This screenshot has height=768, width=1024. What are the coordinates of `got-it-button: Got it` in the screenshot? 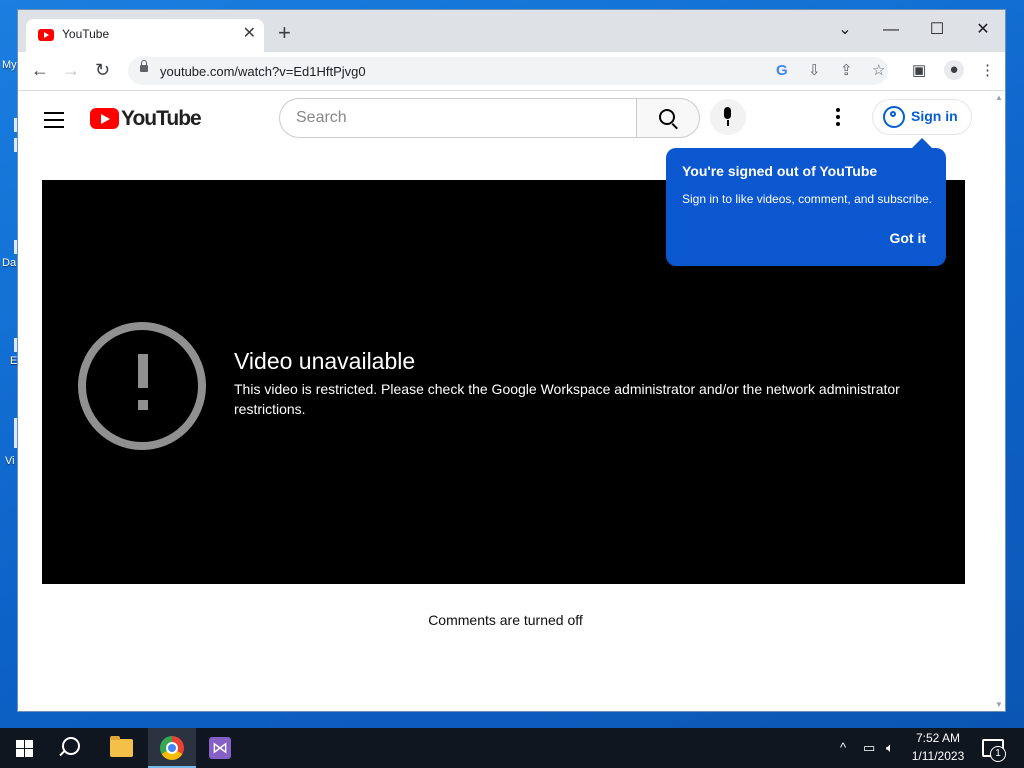 It's located at (907, 238).